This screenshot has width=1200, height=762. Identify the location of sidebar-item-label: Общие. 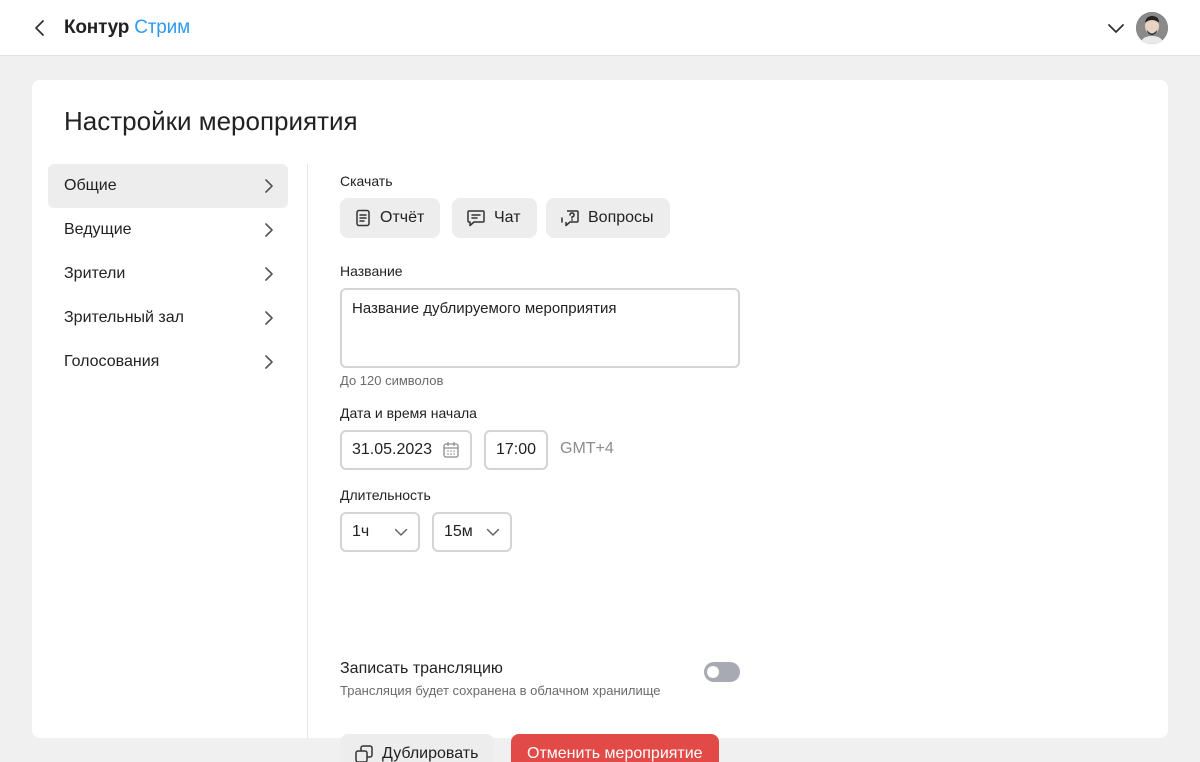
(90, 185).